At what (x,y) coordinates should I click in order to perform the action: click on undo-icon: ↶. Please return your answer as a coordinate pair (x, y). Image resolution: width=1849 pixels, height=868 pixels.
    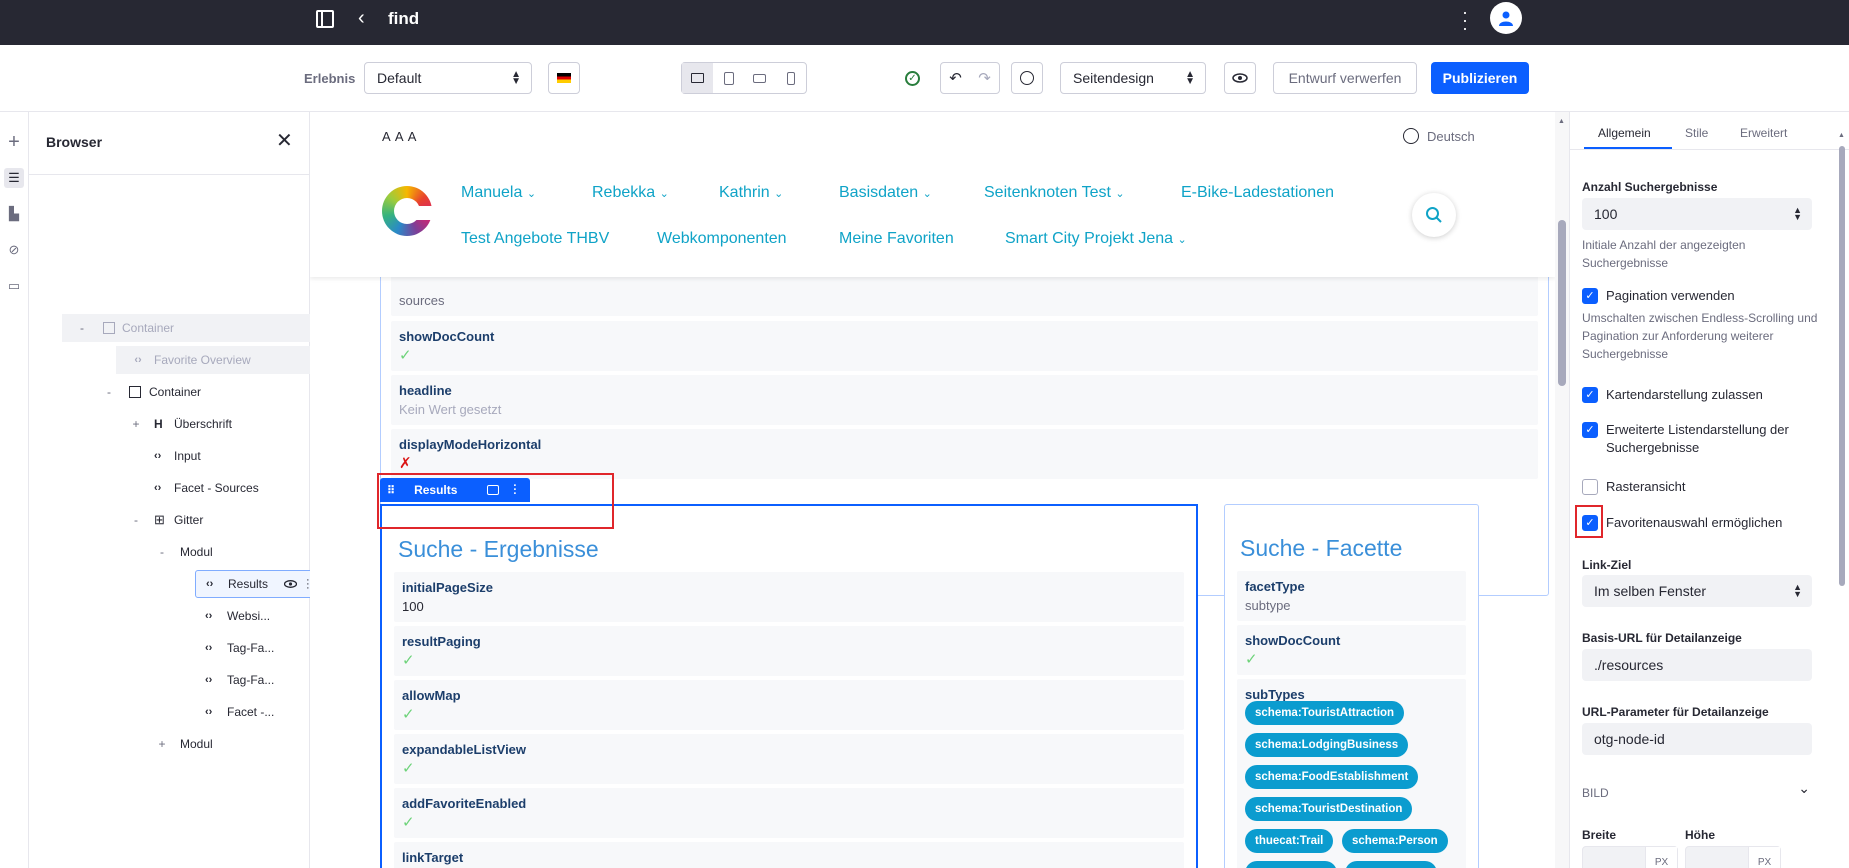
    Looking at the image, I should click on (955, 78).